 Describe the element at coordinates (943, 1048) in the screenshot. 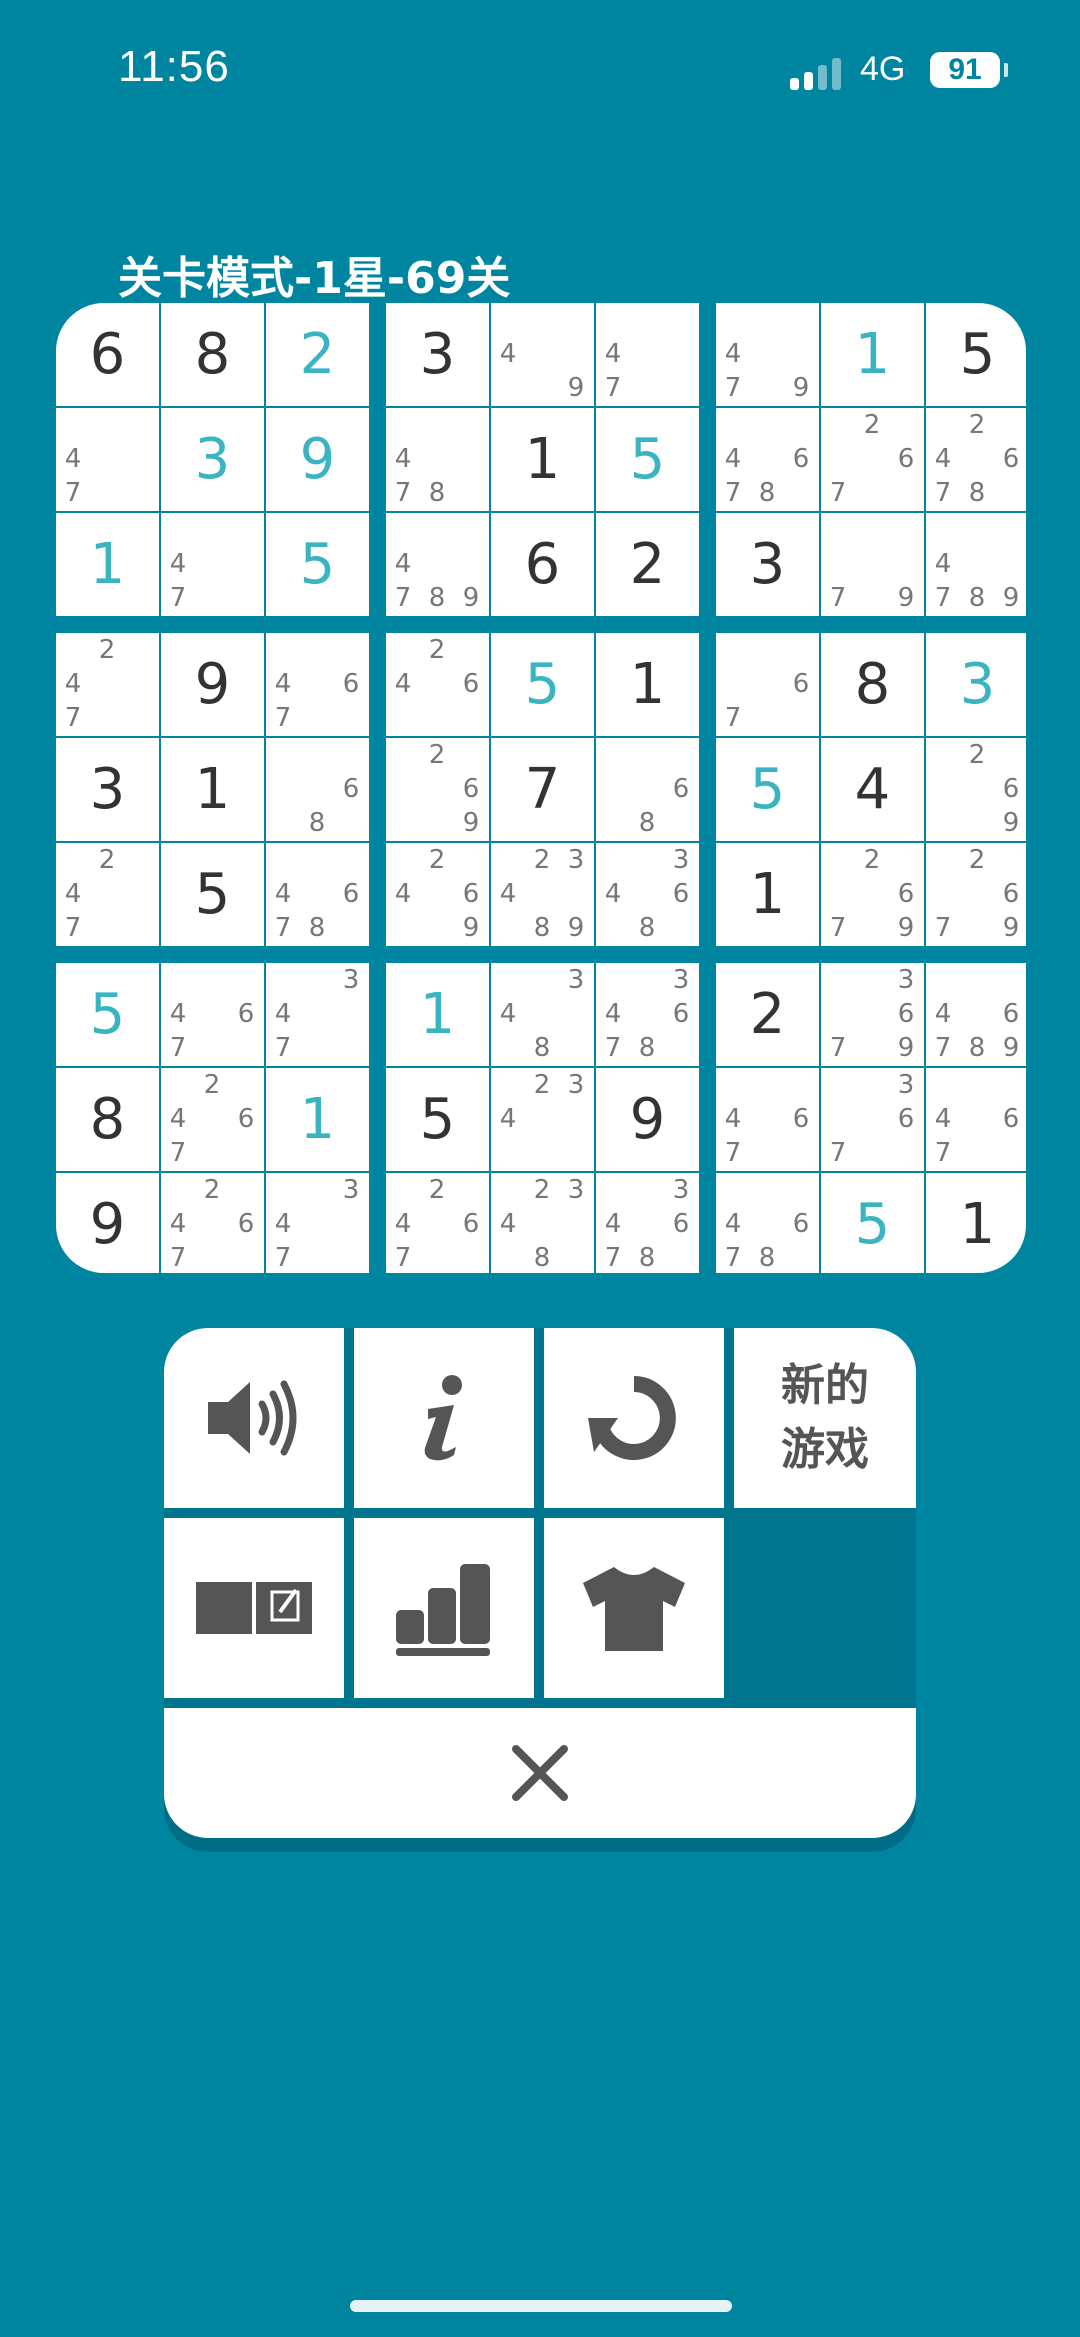

I see `candidate-note: 7` at that location.